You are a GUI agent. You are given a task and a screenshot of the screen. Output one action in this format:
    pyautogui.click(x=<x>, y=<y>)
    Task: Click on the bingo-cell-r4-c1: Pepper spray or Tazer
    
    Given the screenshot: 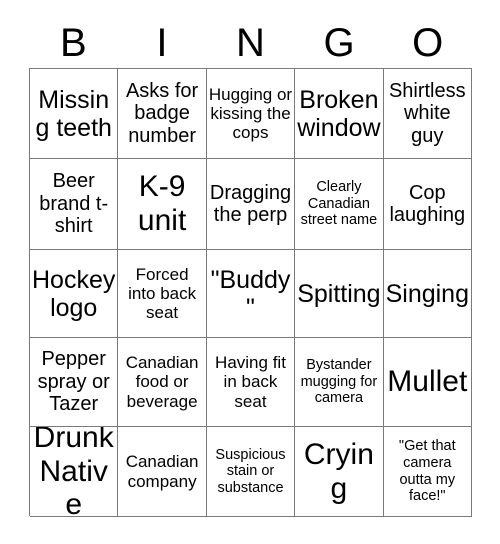 What is the action you would take?
    pyautogui.click(x=74, y=382)
    